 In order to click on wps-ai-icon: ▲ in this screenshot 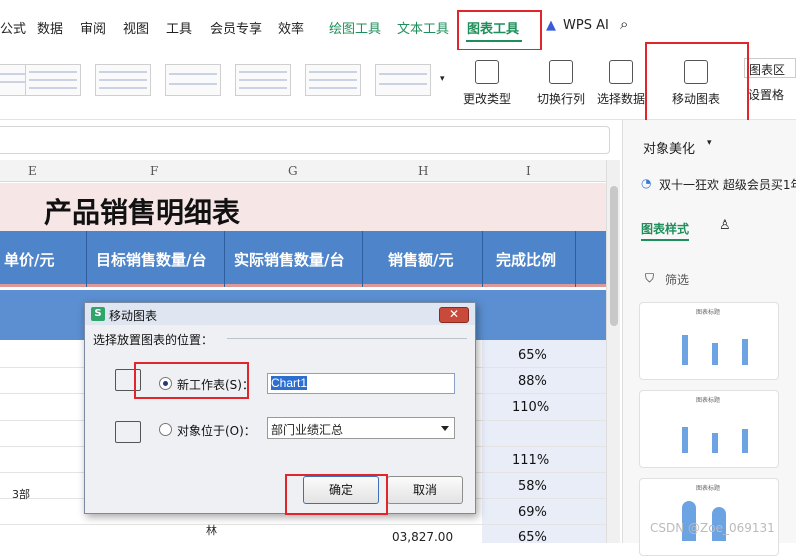, I will do `click(551, 25)`.